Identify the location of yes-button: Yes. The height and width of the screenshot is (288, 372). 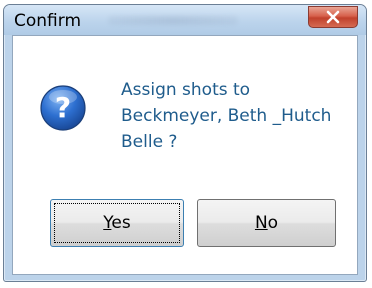
(117, 223).